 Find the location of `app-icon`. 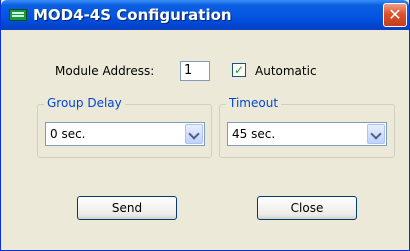

app-icon is located at coordinates (18, 15).